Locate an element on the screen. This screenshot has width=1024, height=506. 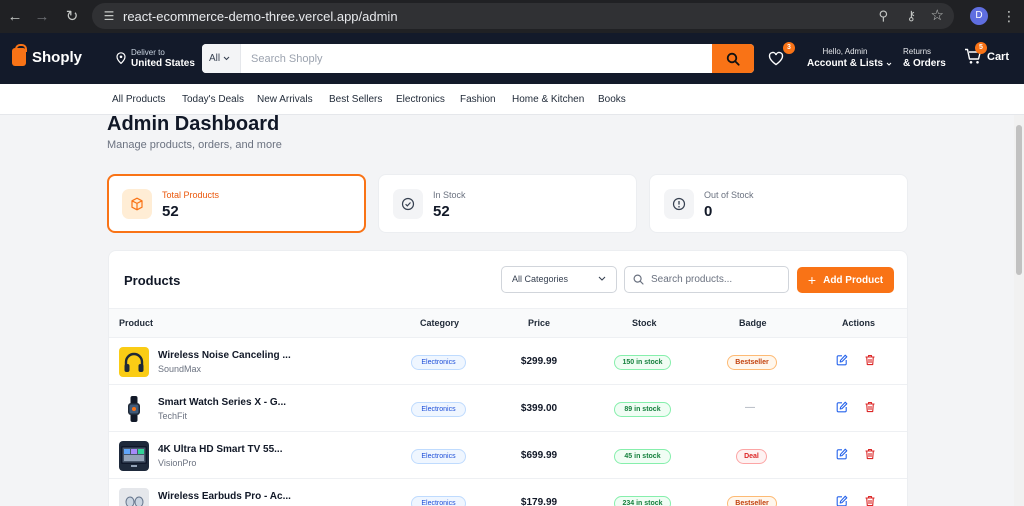
nav-home-kitchen: Home & Kitchen is located at coordinates (548, 99).